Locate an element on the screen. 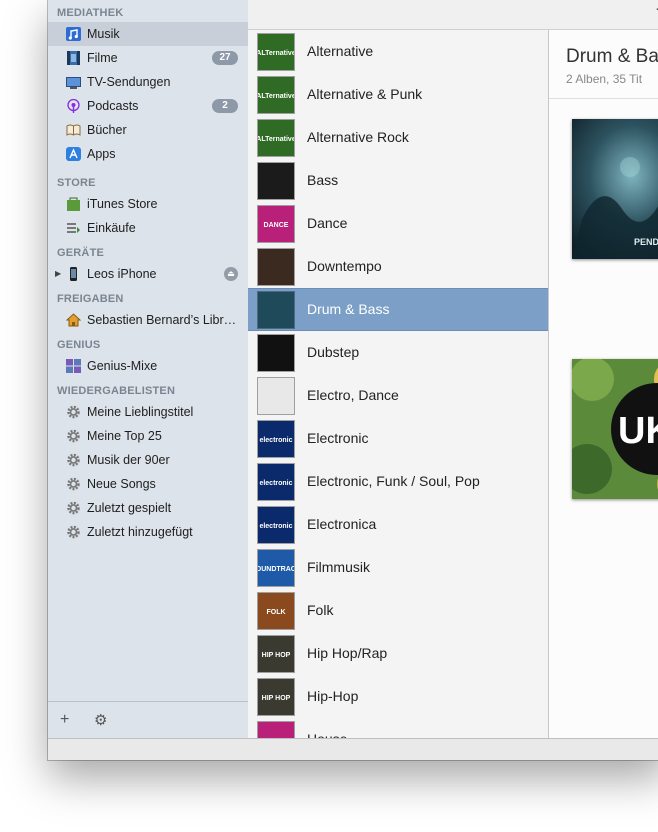 This screenshot has width=658, height=832. genre-label: Bass is located at coordinates (323, 180).